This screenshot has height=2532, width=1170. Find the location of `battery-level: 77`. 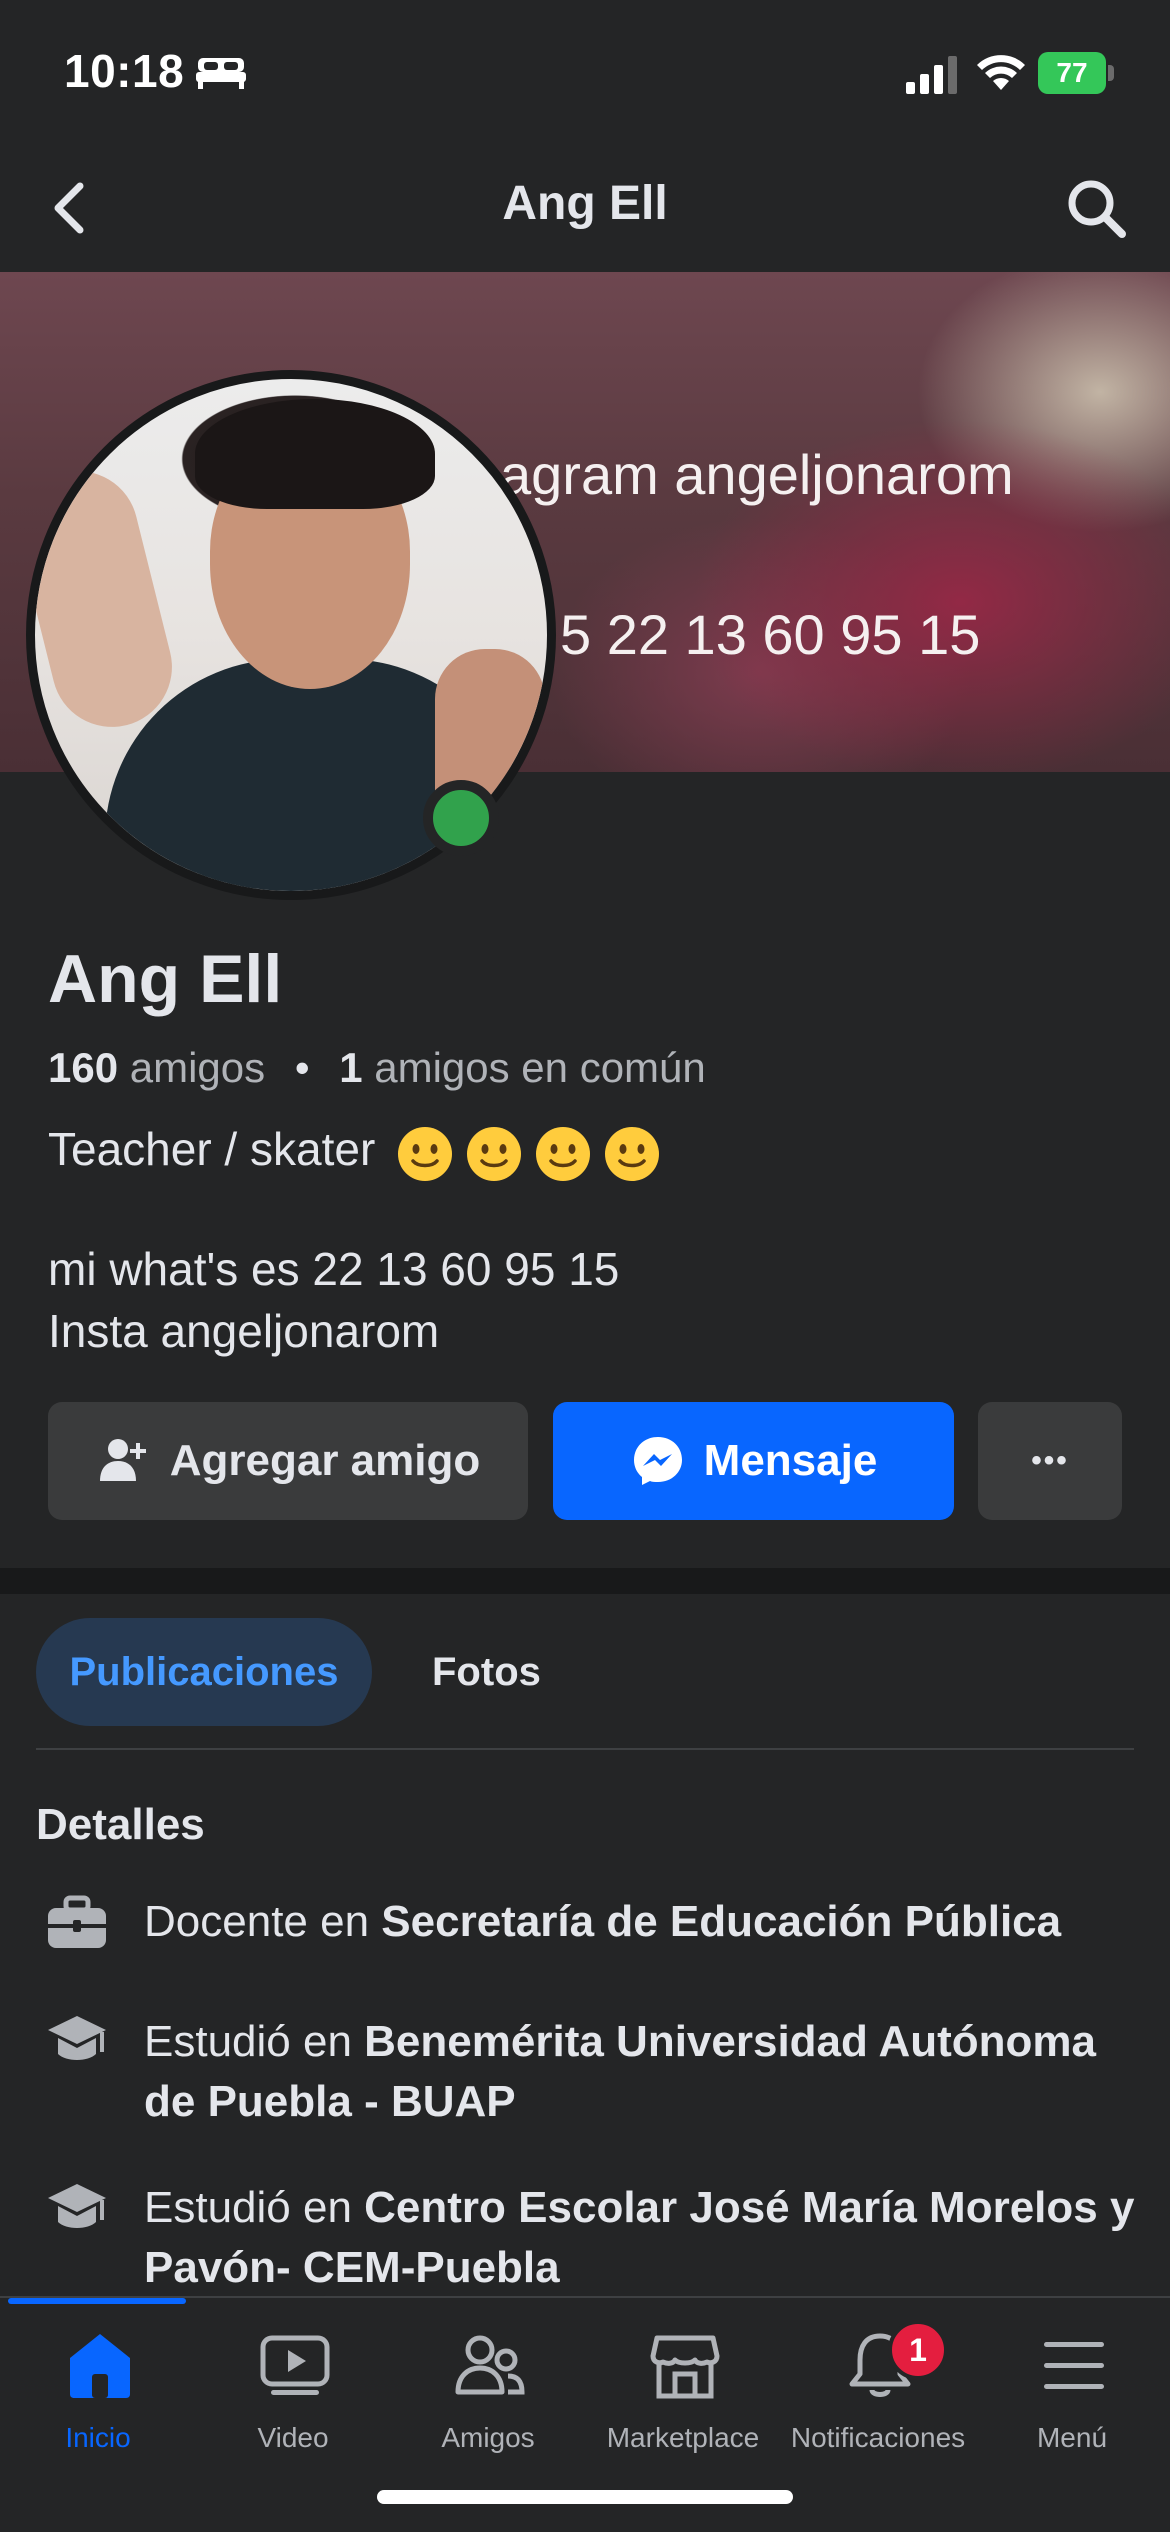

battery-level: 77 is located at coordinates (1072, 73).